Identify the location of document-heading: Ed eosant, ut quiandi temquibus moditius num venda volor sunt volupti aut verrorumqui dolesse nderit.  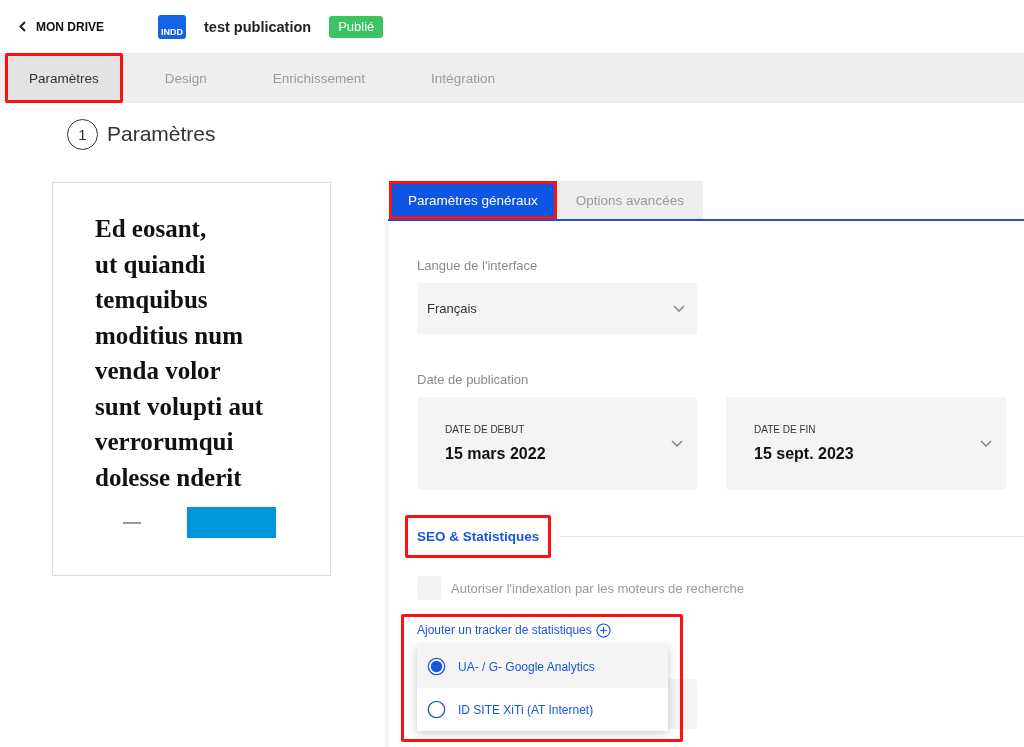
(179, 353).